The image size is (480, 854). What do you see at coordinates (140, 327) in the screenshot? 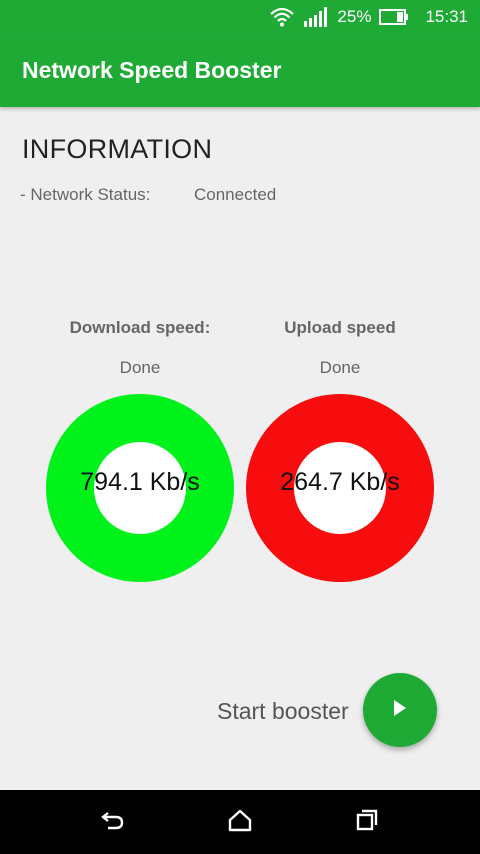
I see `download-title: Download speed:` at bounding box center [140, 327].